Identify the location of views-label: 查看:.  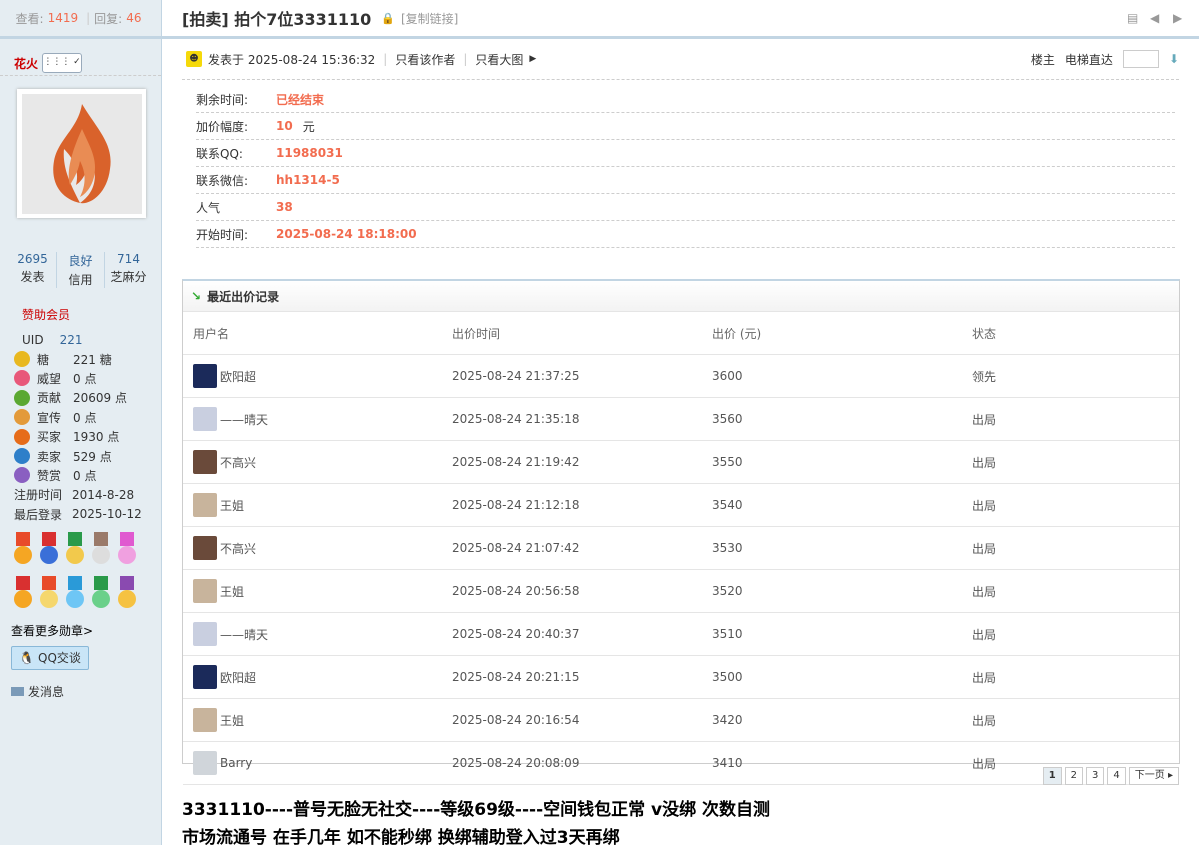
(29, 18).